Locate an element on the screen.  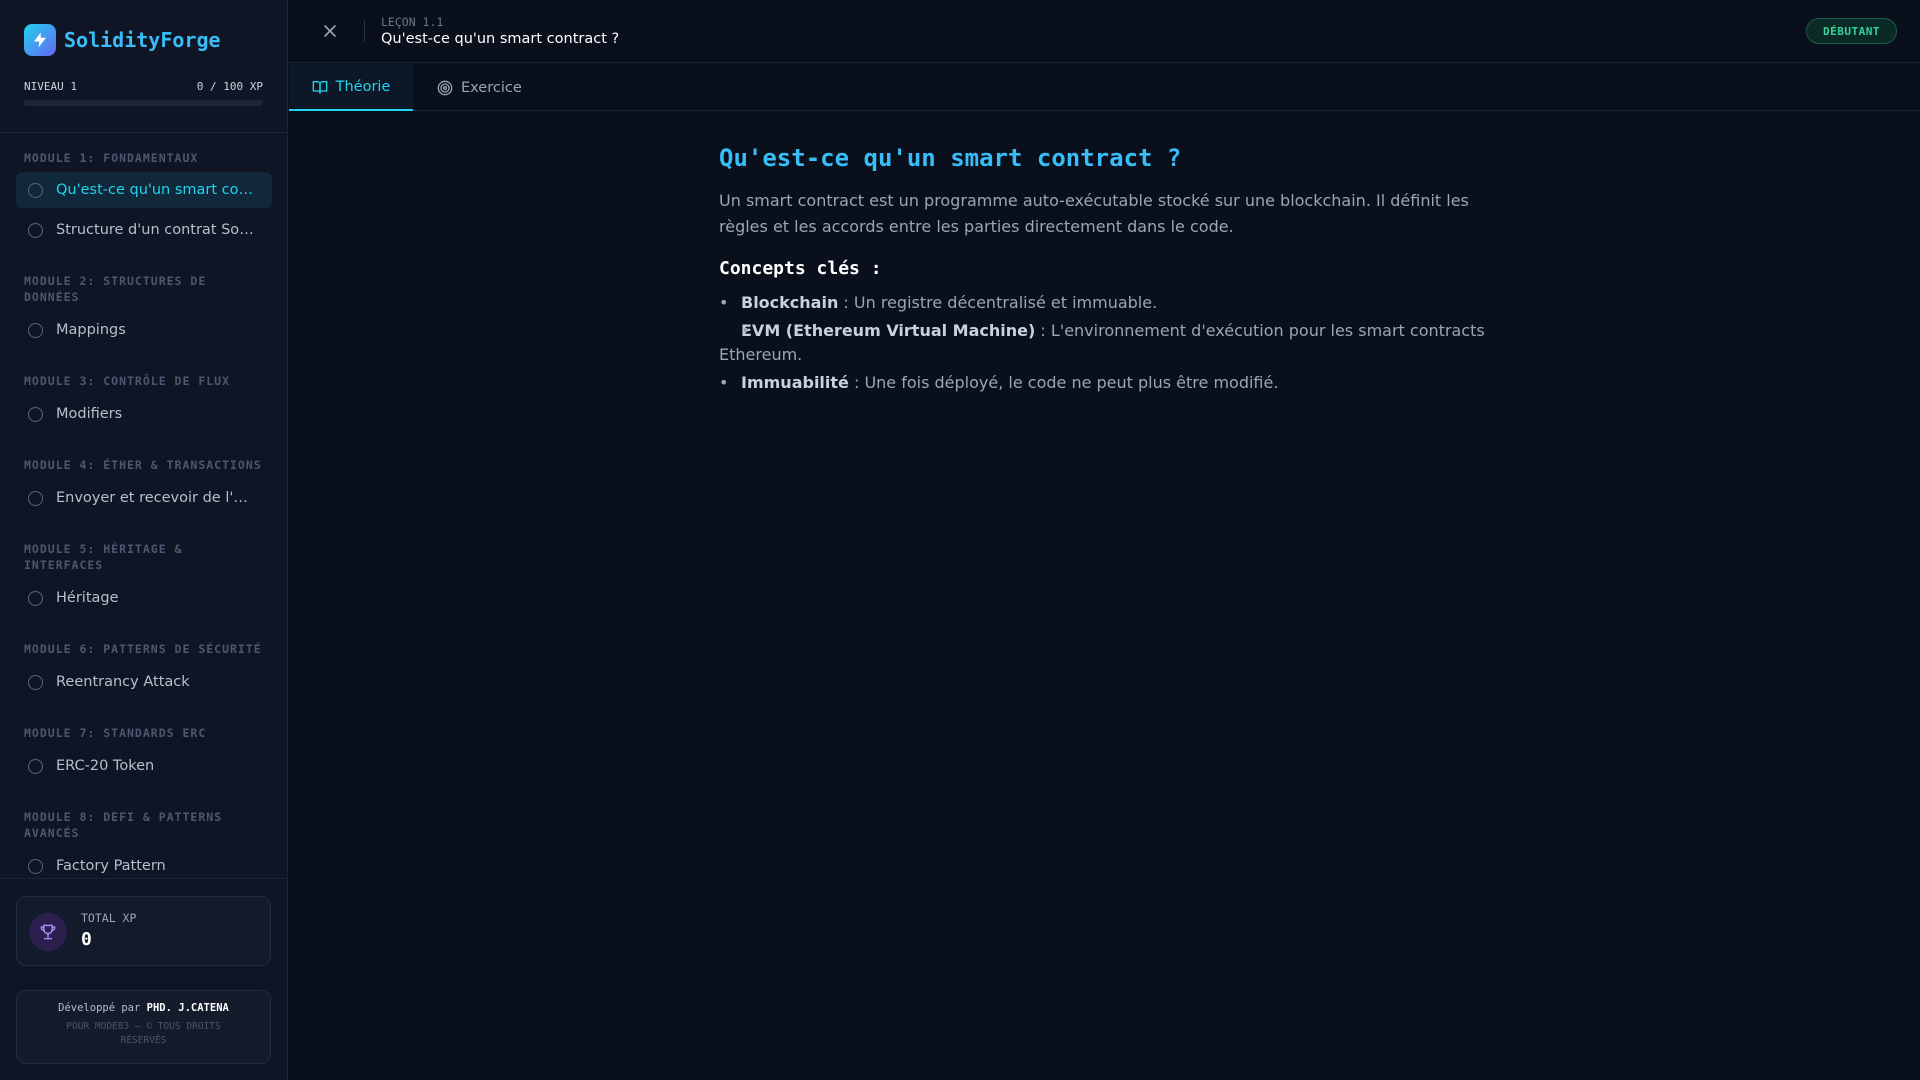
lesson-number: LEÇON 1.1 is located at coordinates (412, 22).